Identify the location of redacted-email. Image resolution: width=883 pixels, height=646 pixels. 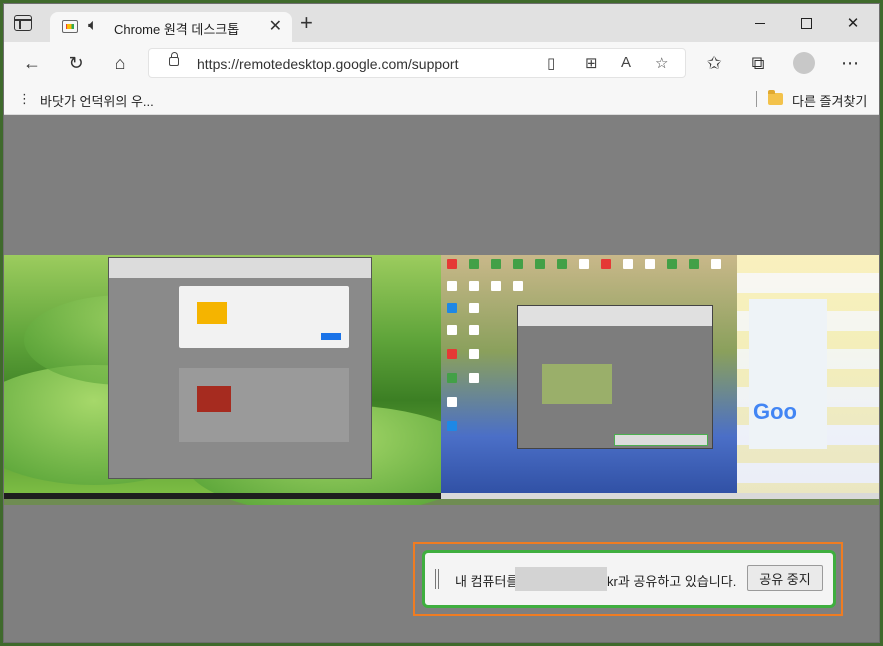
(561, 579).